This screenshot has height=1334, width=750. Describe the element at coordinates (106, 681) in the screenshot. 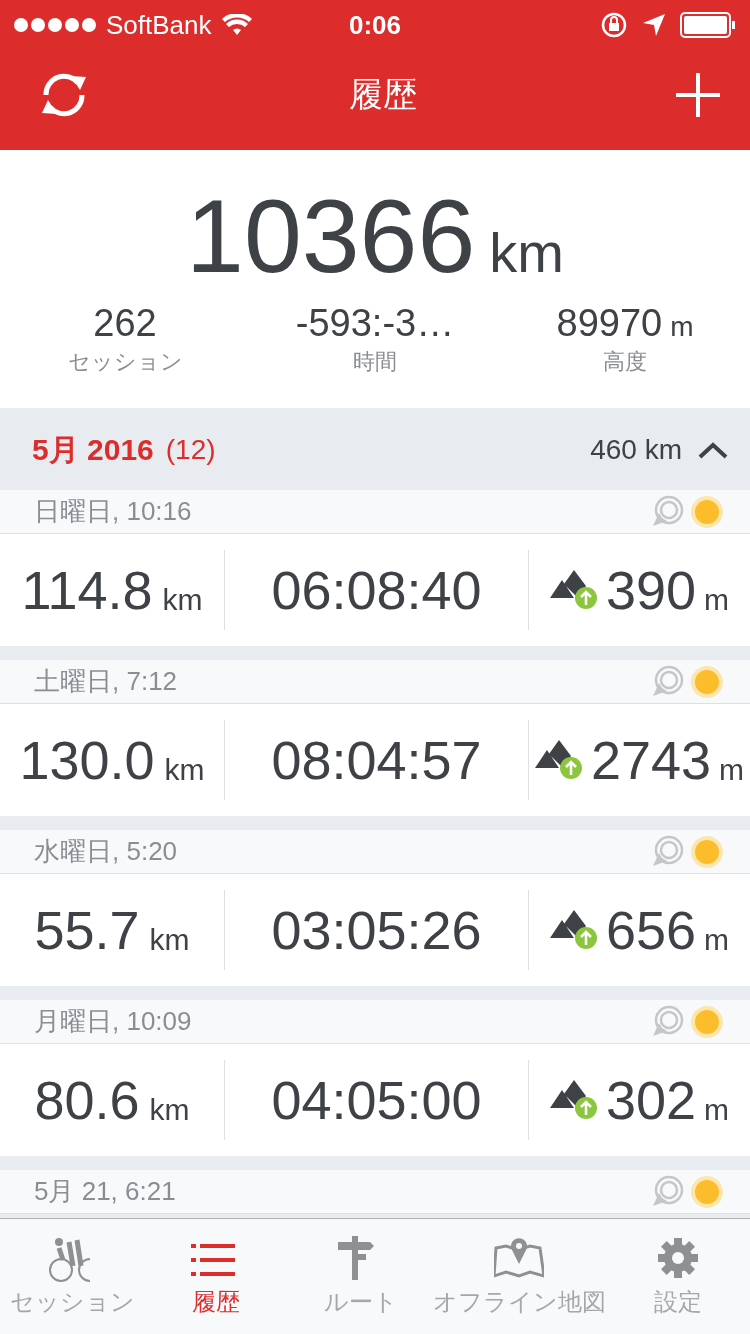

I see `session-date: 土曜日, 7:12` at that location.